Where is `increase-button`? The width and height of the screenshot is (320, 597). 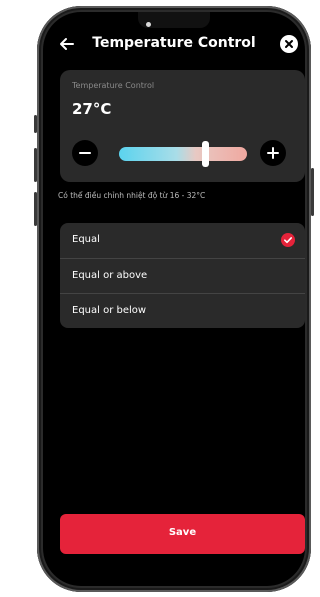
increase-button is located at coordinates (273, 153).